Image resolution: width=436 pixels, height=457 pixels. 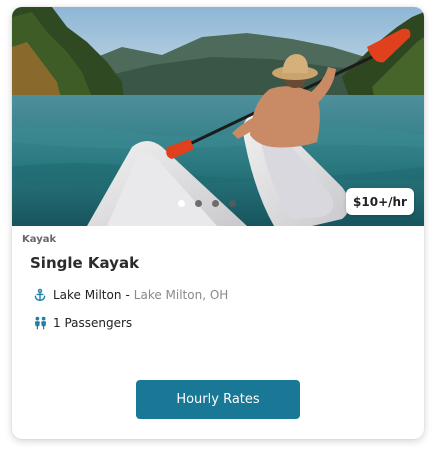 What do you see at coordinates (40, 323) in the screenshot?
I see `people-icon` at bounding box center [40, 323].